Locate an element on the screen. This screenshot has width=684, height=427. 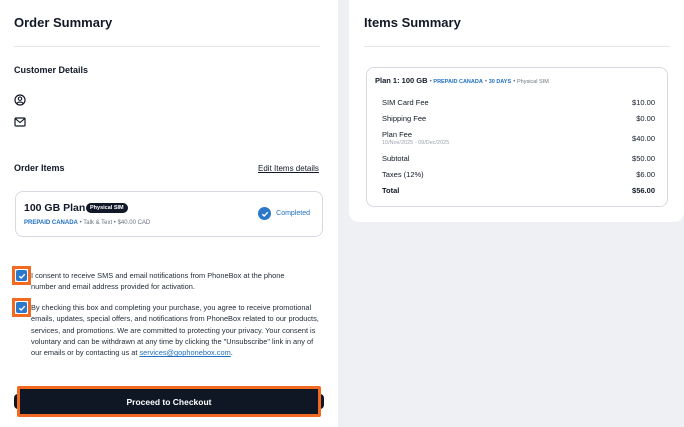
summary-row-value: $10.00 is located at coordinates (643, 102).